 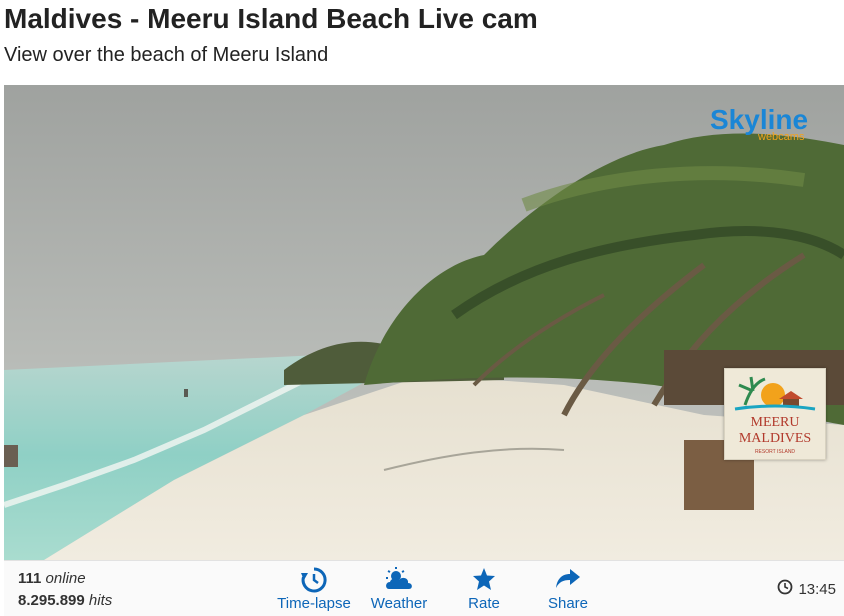 What do you see at coordinates (568, 580) in the screenshot?
I see `share-icon` at bounding box center [568, 580].